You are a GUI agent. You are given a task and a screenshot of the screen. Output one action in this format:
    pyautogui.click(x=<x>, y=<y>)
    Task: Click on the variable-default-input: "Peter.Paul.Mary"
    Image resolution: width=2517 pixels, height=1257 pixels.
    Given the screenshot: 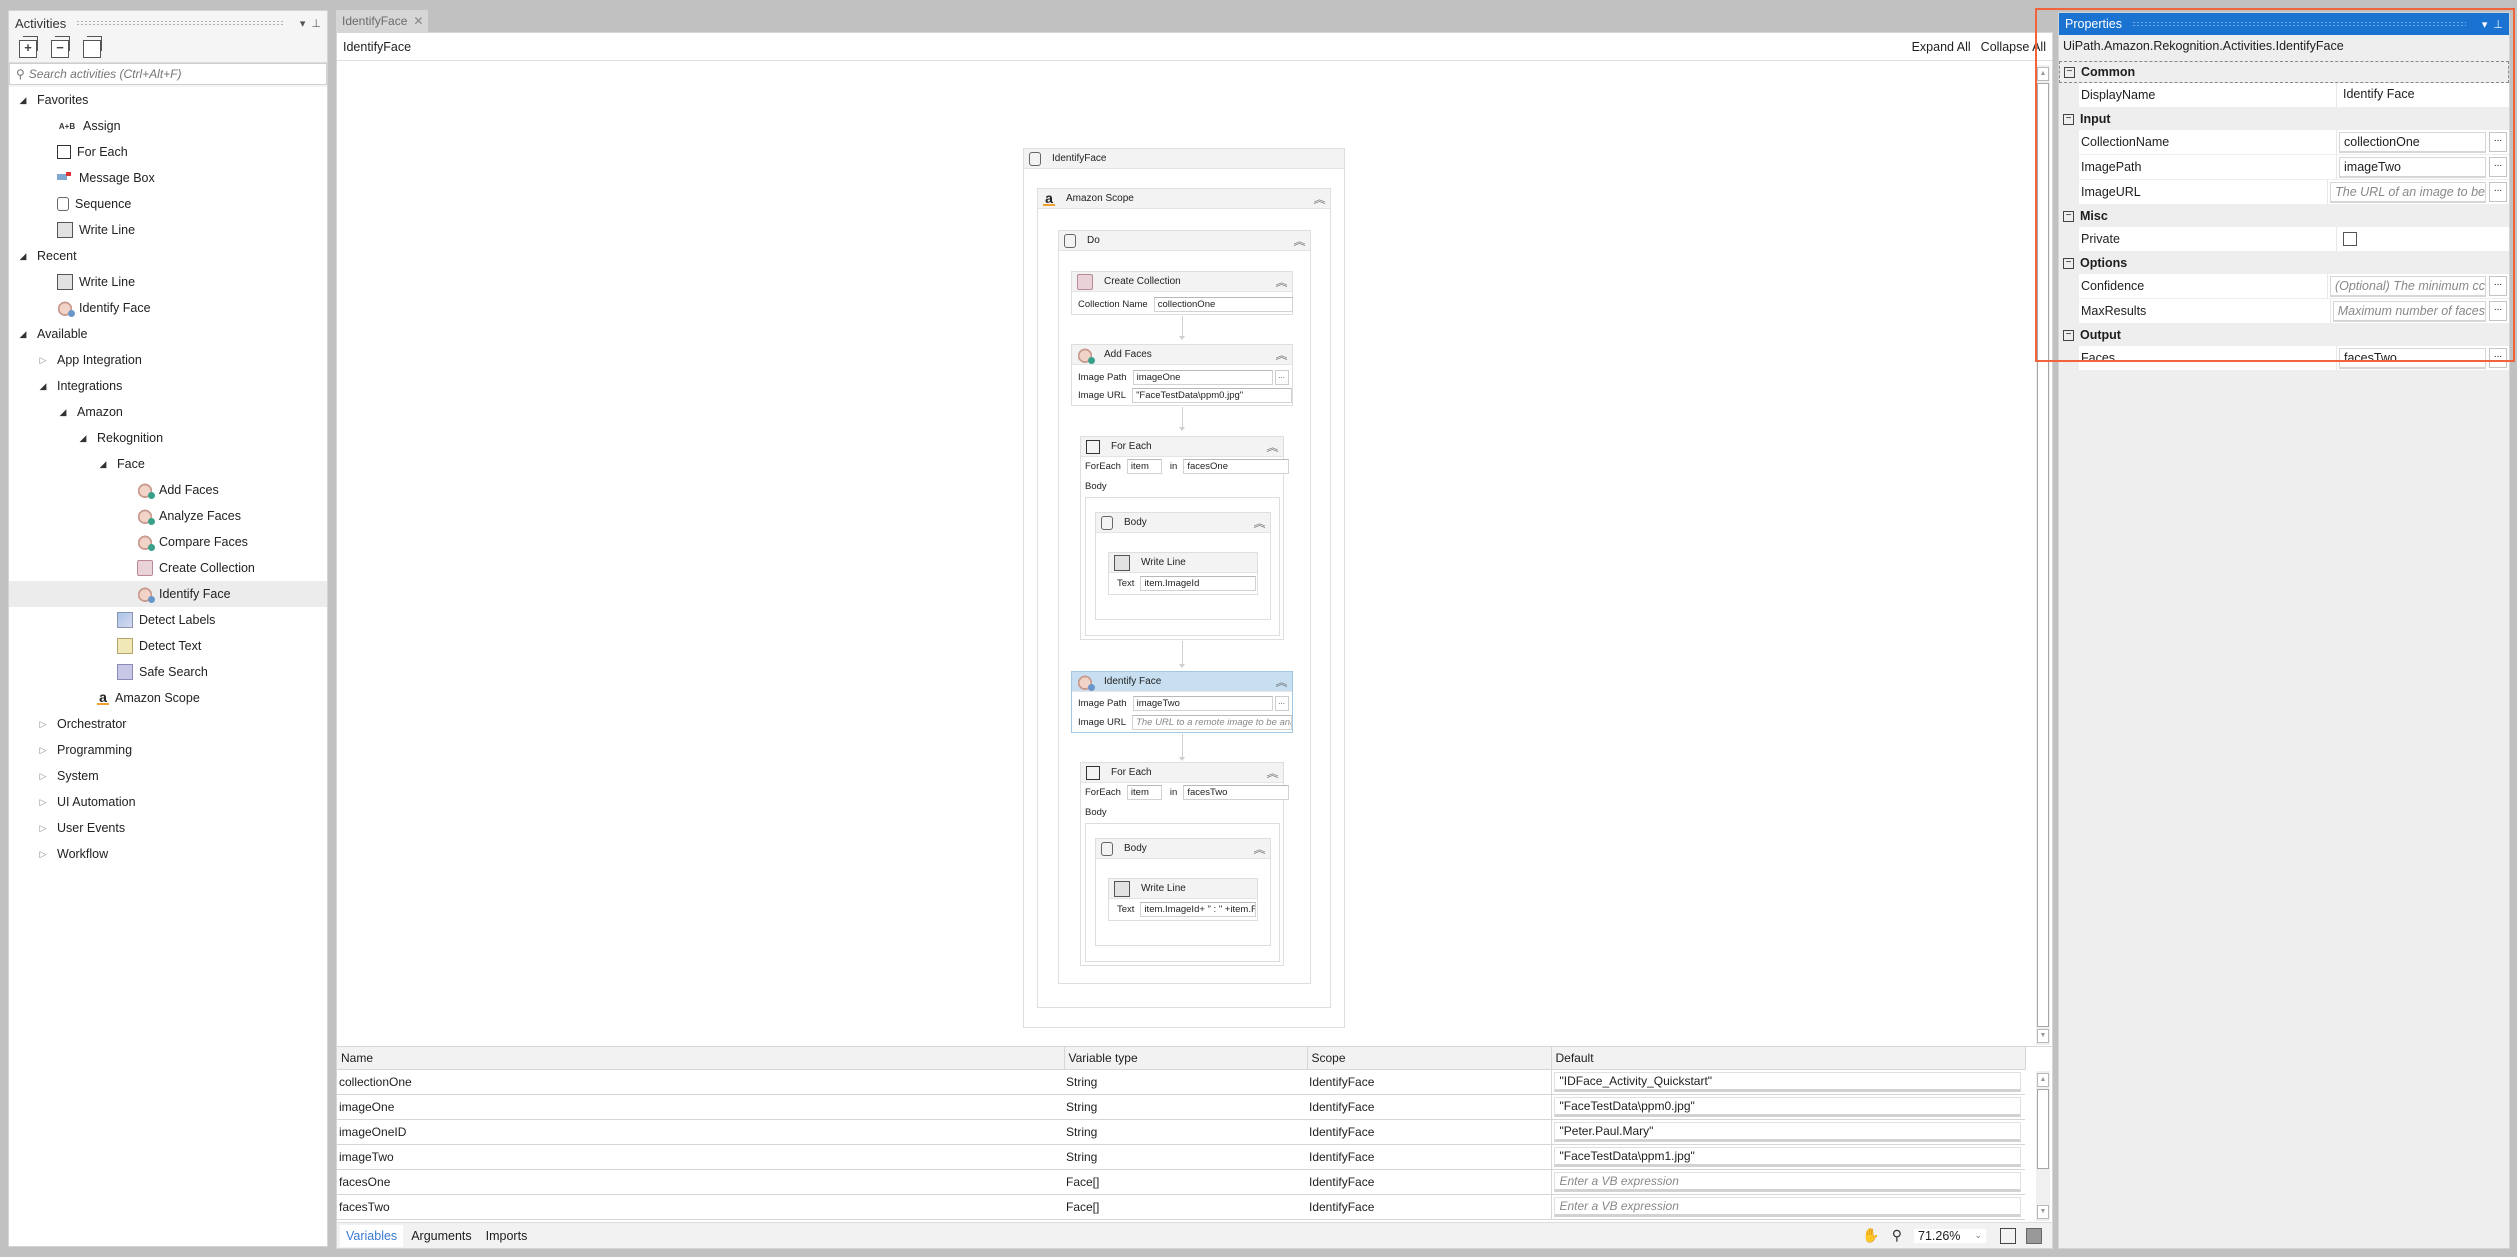 What is the action you would take?
    pyautogui.click(x=1787, y=1131)
    